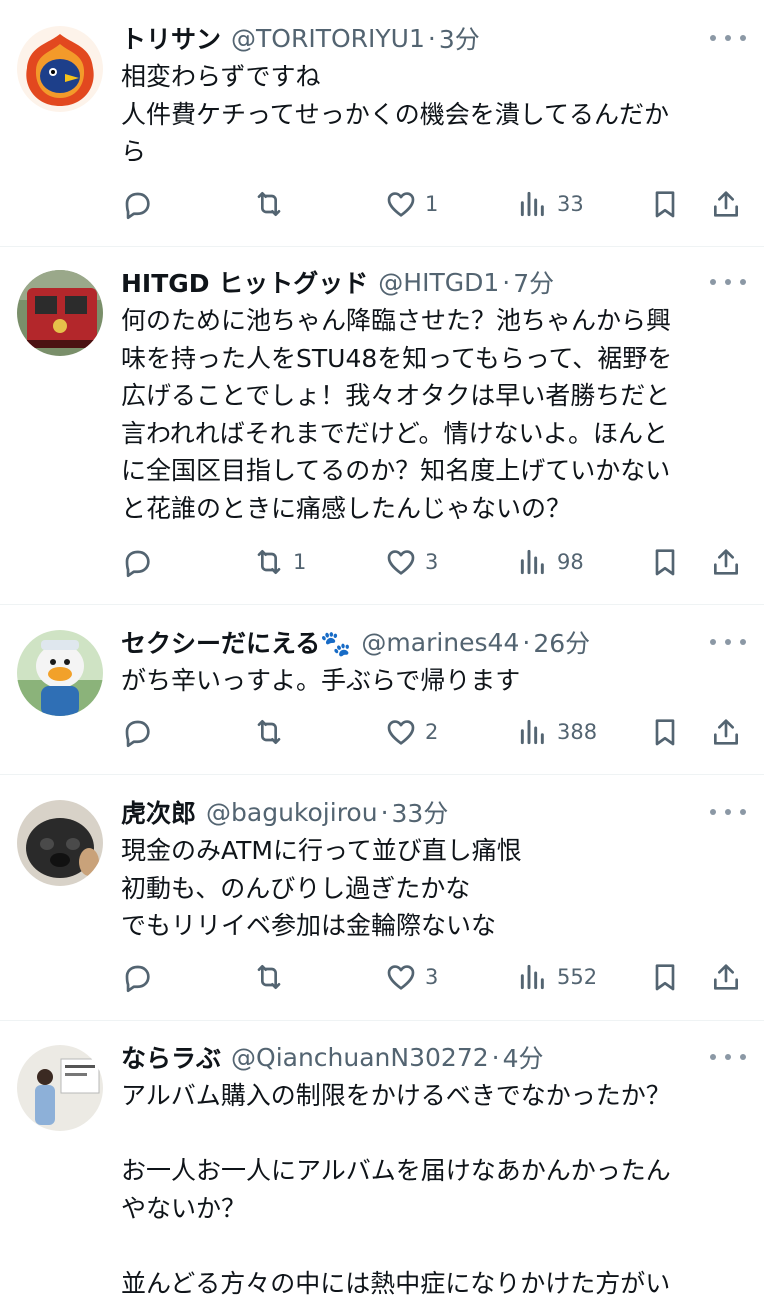  I want to click on timestamp: 26分, so click(561, 642).